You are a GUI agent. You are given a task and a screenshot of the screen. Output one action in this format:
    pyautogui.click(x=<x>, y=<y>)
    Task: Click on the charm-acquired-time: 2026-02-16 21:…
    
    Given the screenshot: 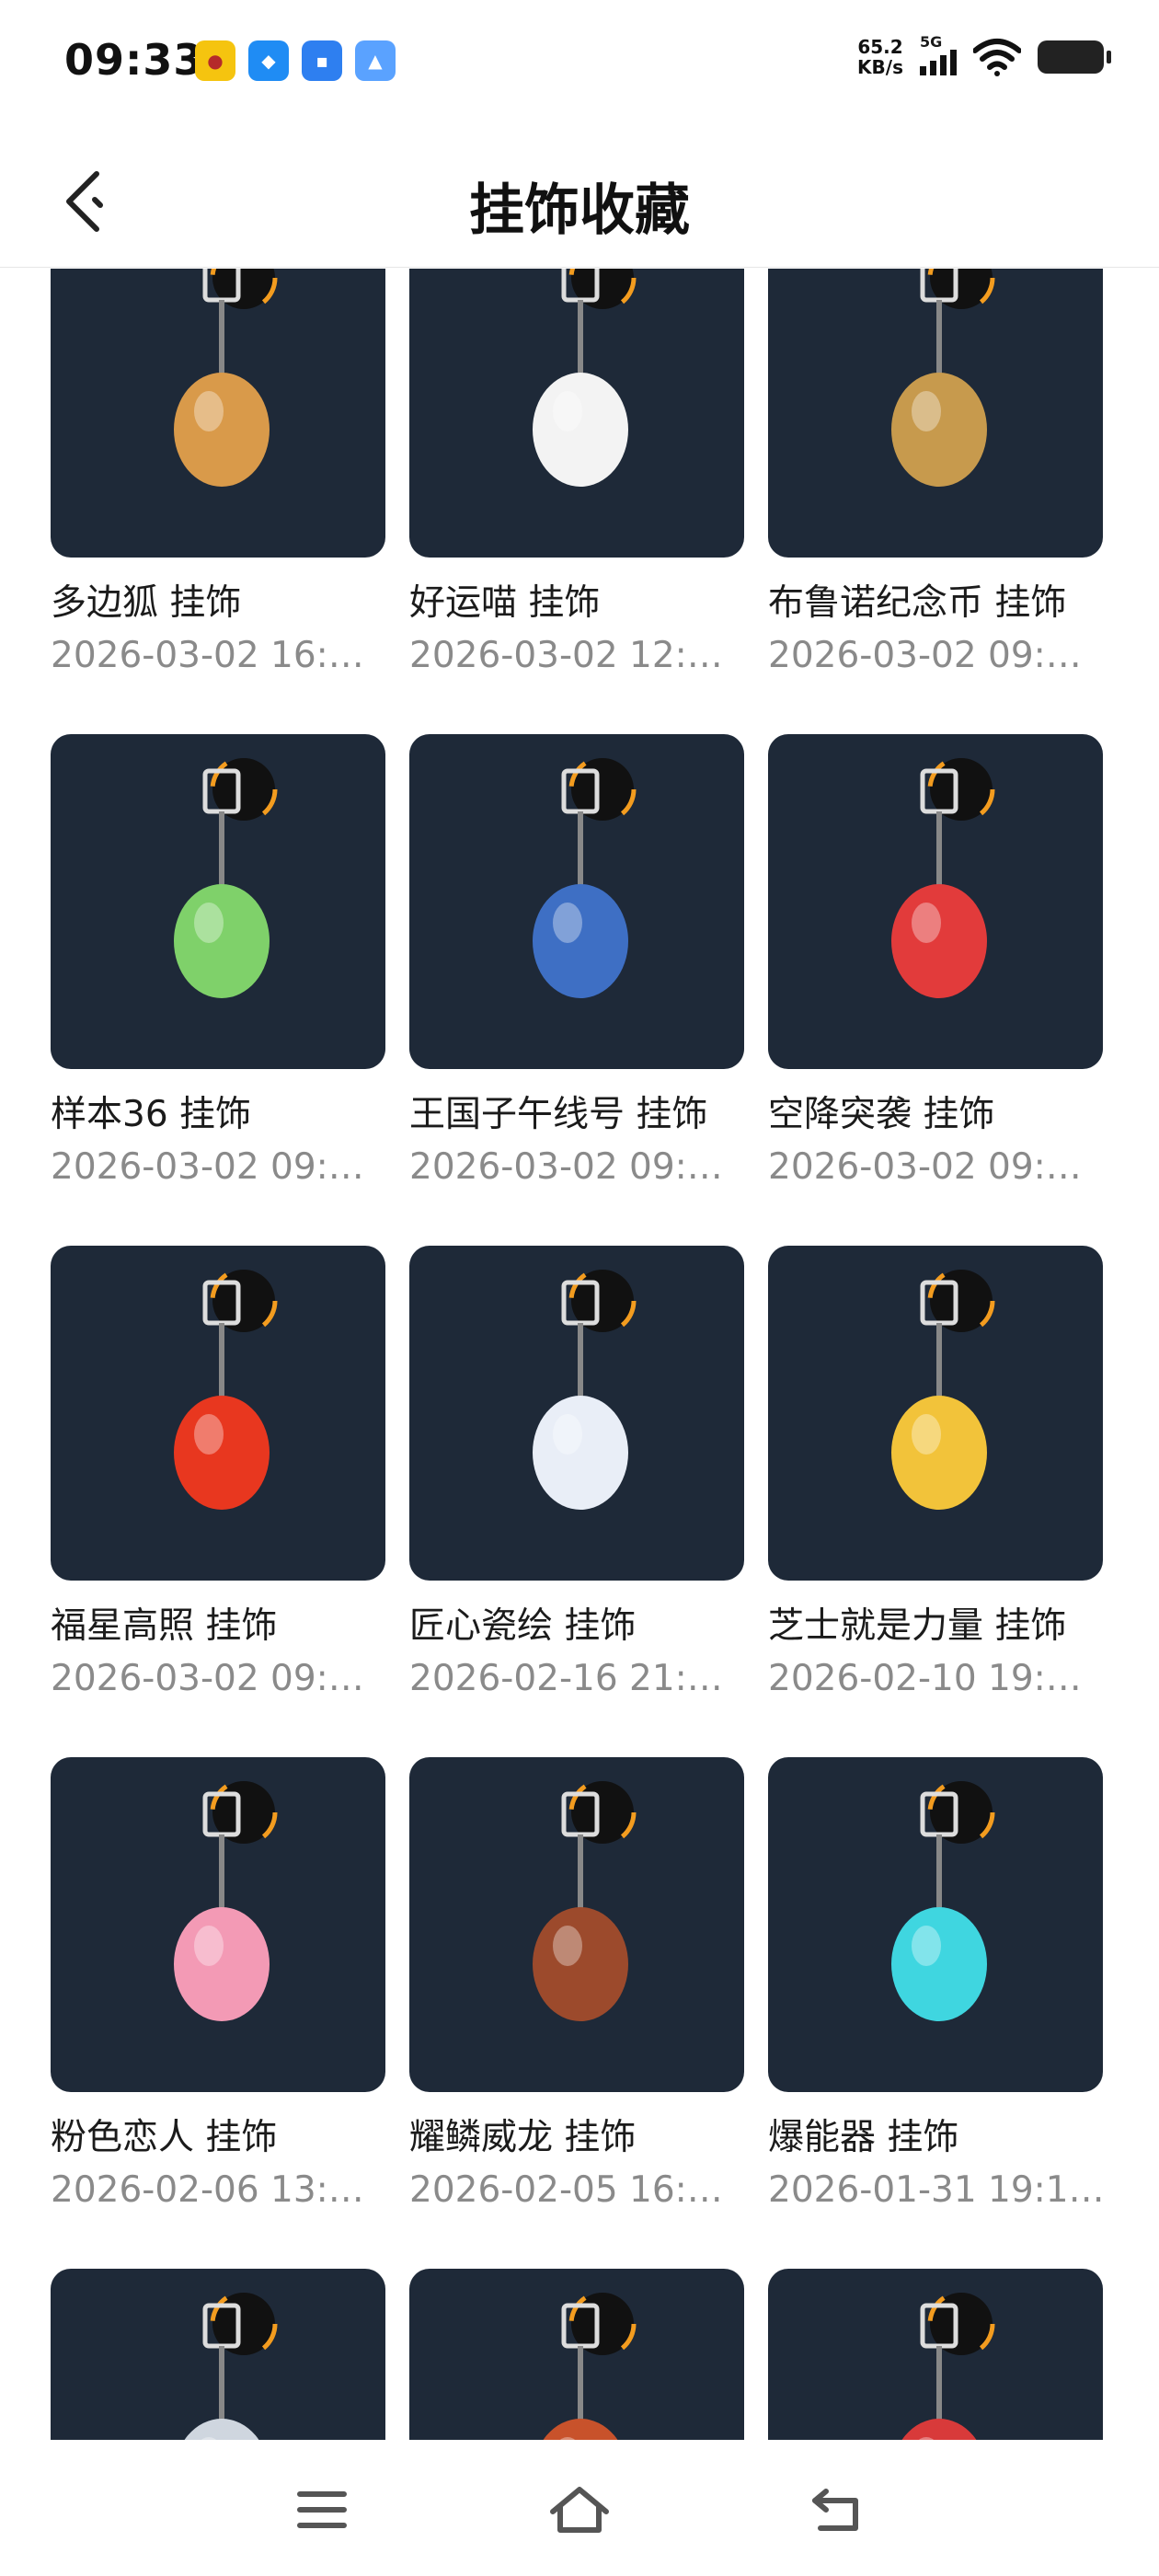 What is the action you would take?
    pyautogui.click(x=566, y=1678)
    